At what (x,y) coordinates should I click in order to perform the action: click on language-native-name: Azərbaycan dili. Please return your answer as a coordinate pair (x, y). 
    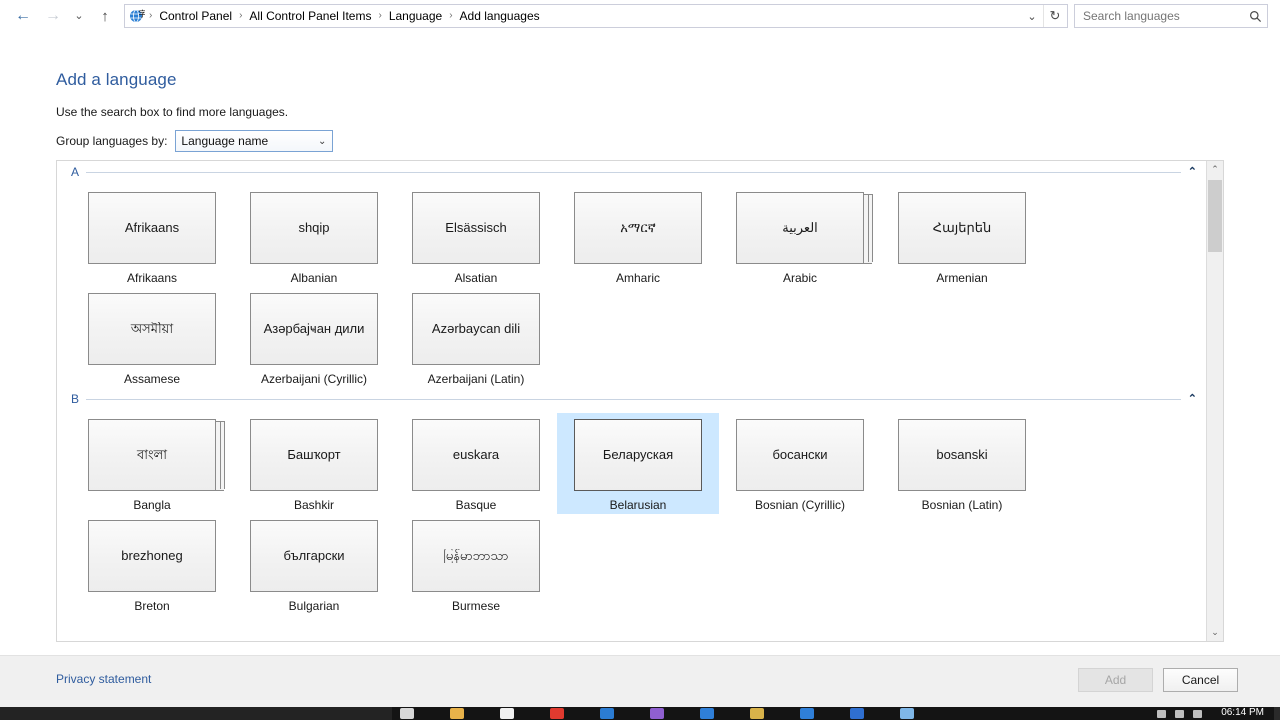
    Looking at the image, I should click on (476, 328).